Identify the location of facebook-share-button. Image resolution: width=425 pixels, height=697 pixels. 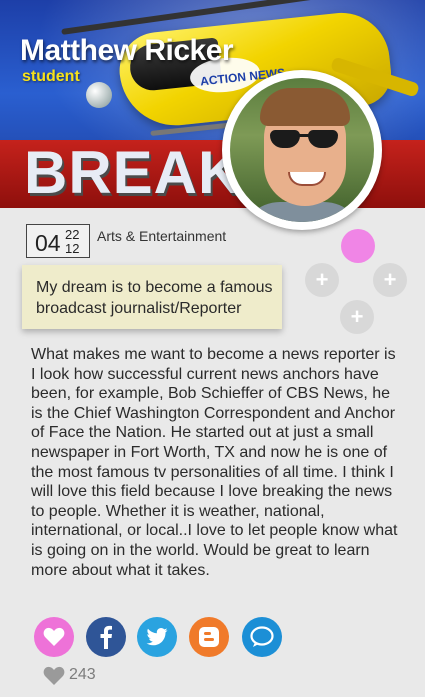
(106, 637).